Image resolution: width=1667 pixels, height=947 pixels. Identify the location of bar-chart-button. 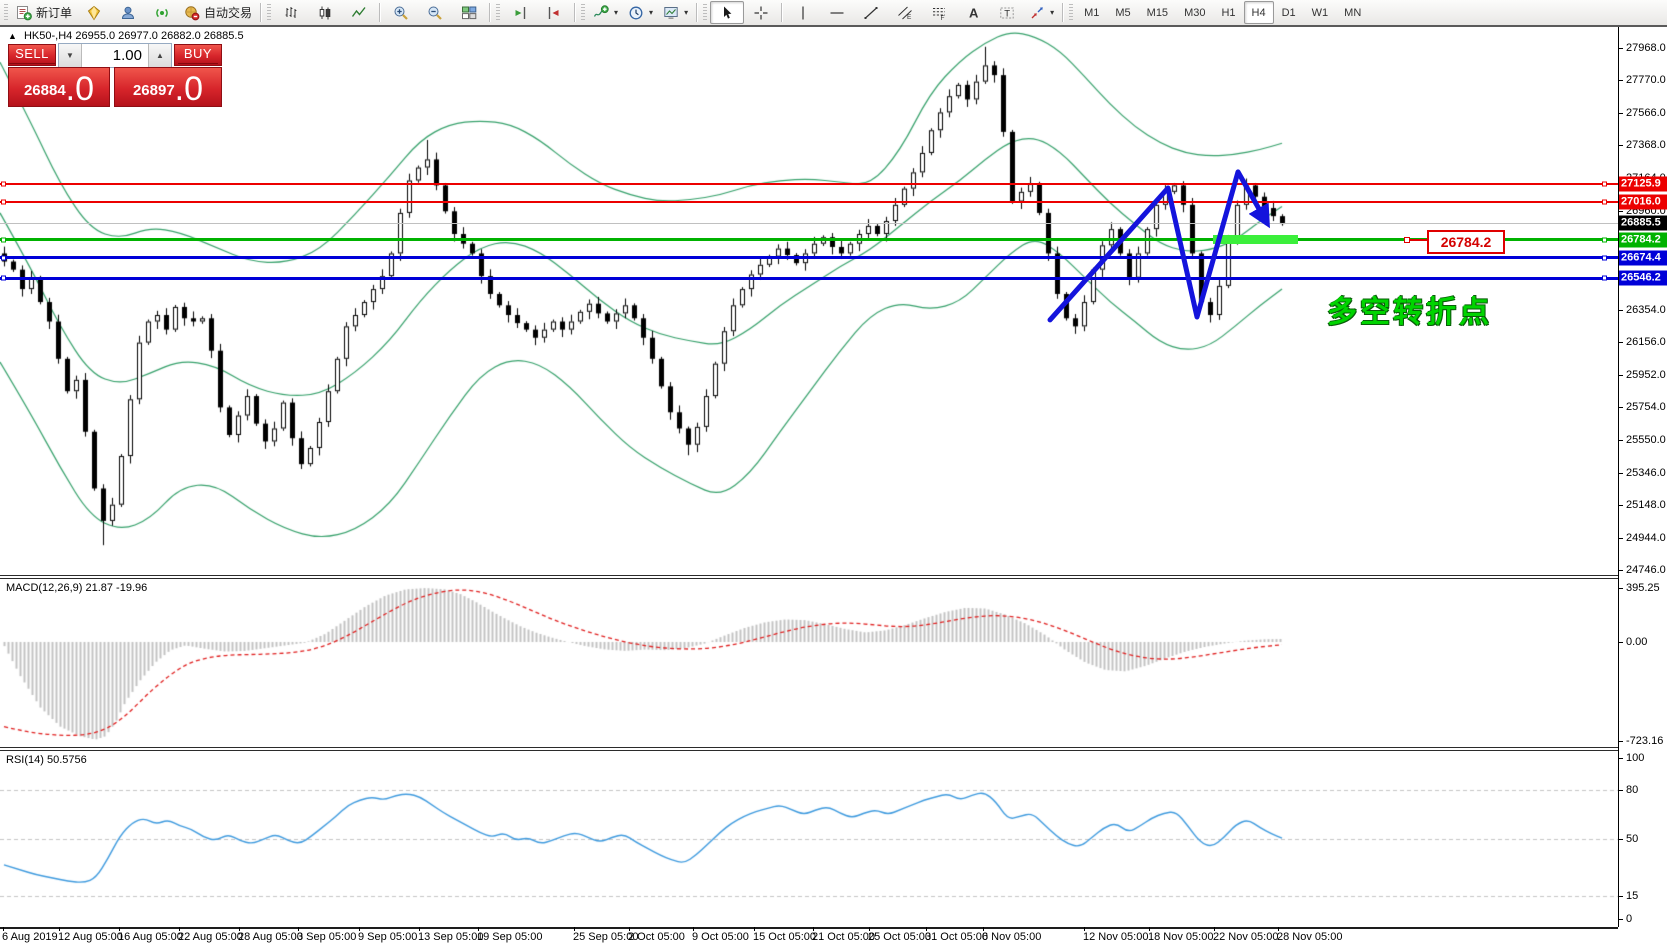
(291, 12).